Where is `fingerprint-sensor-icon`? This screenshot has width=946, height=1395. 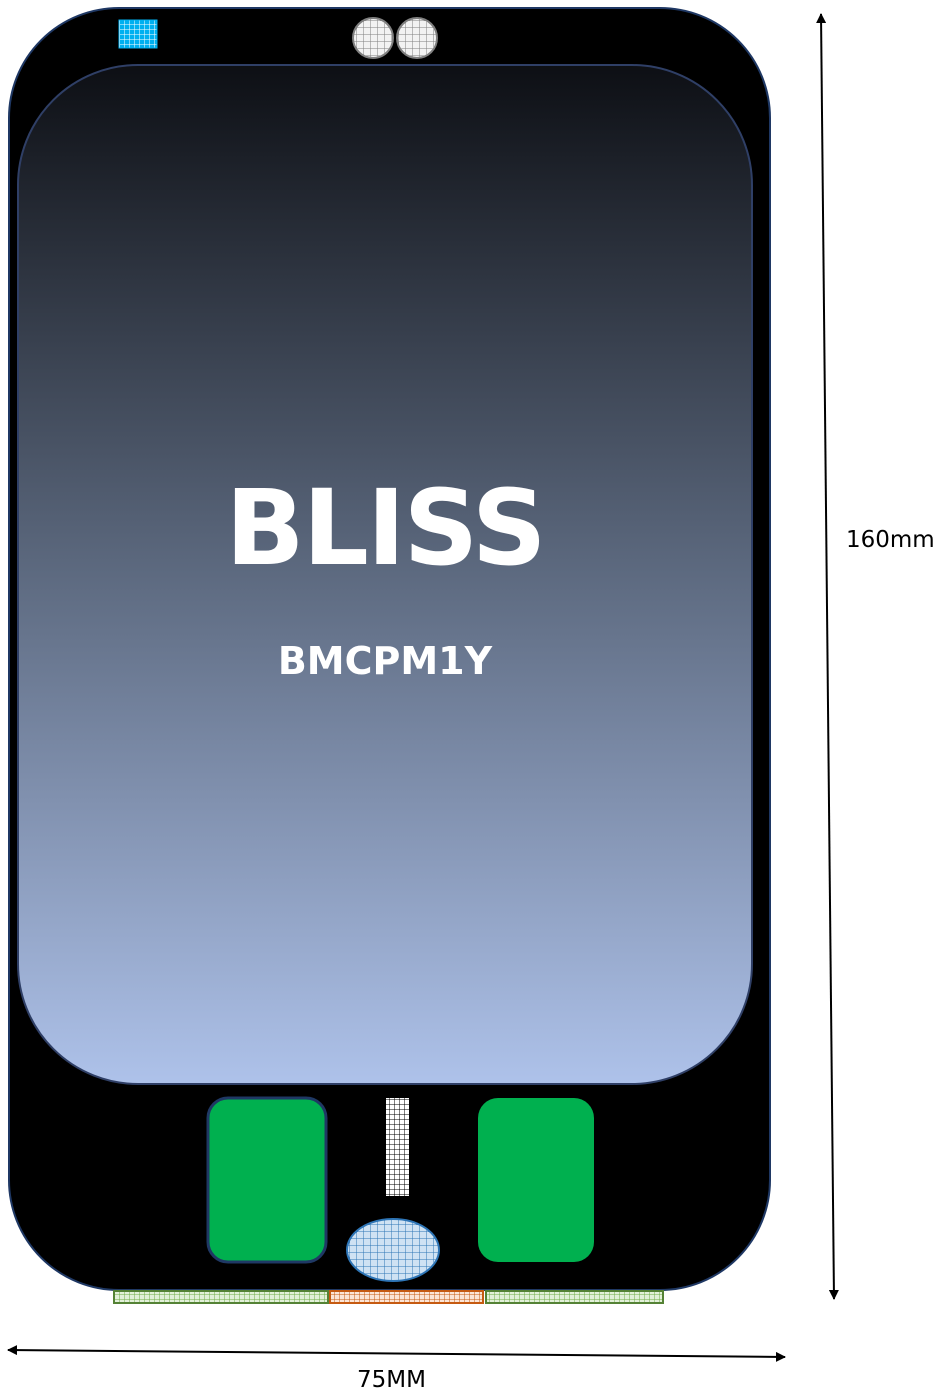
fingerprint-sensor-icon is located at coordinates (393, 1250).